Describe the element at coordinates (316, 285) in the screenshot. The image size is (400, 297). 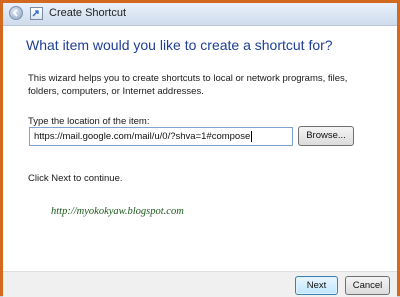
I see `next-button: Next` at that location.